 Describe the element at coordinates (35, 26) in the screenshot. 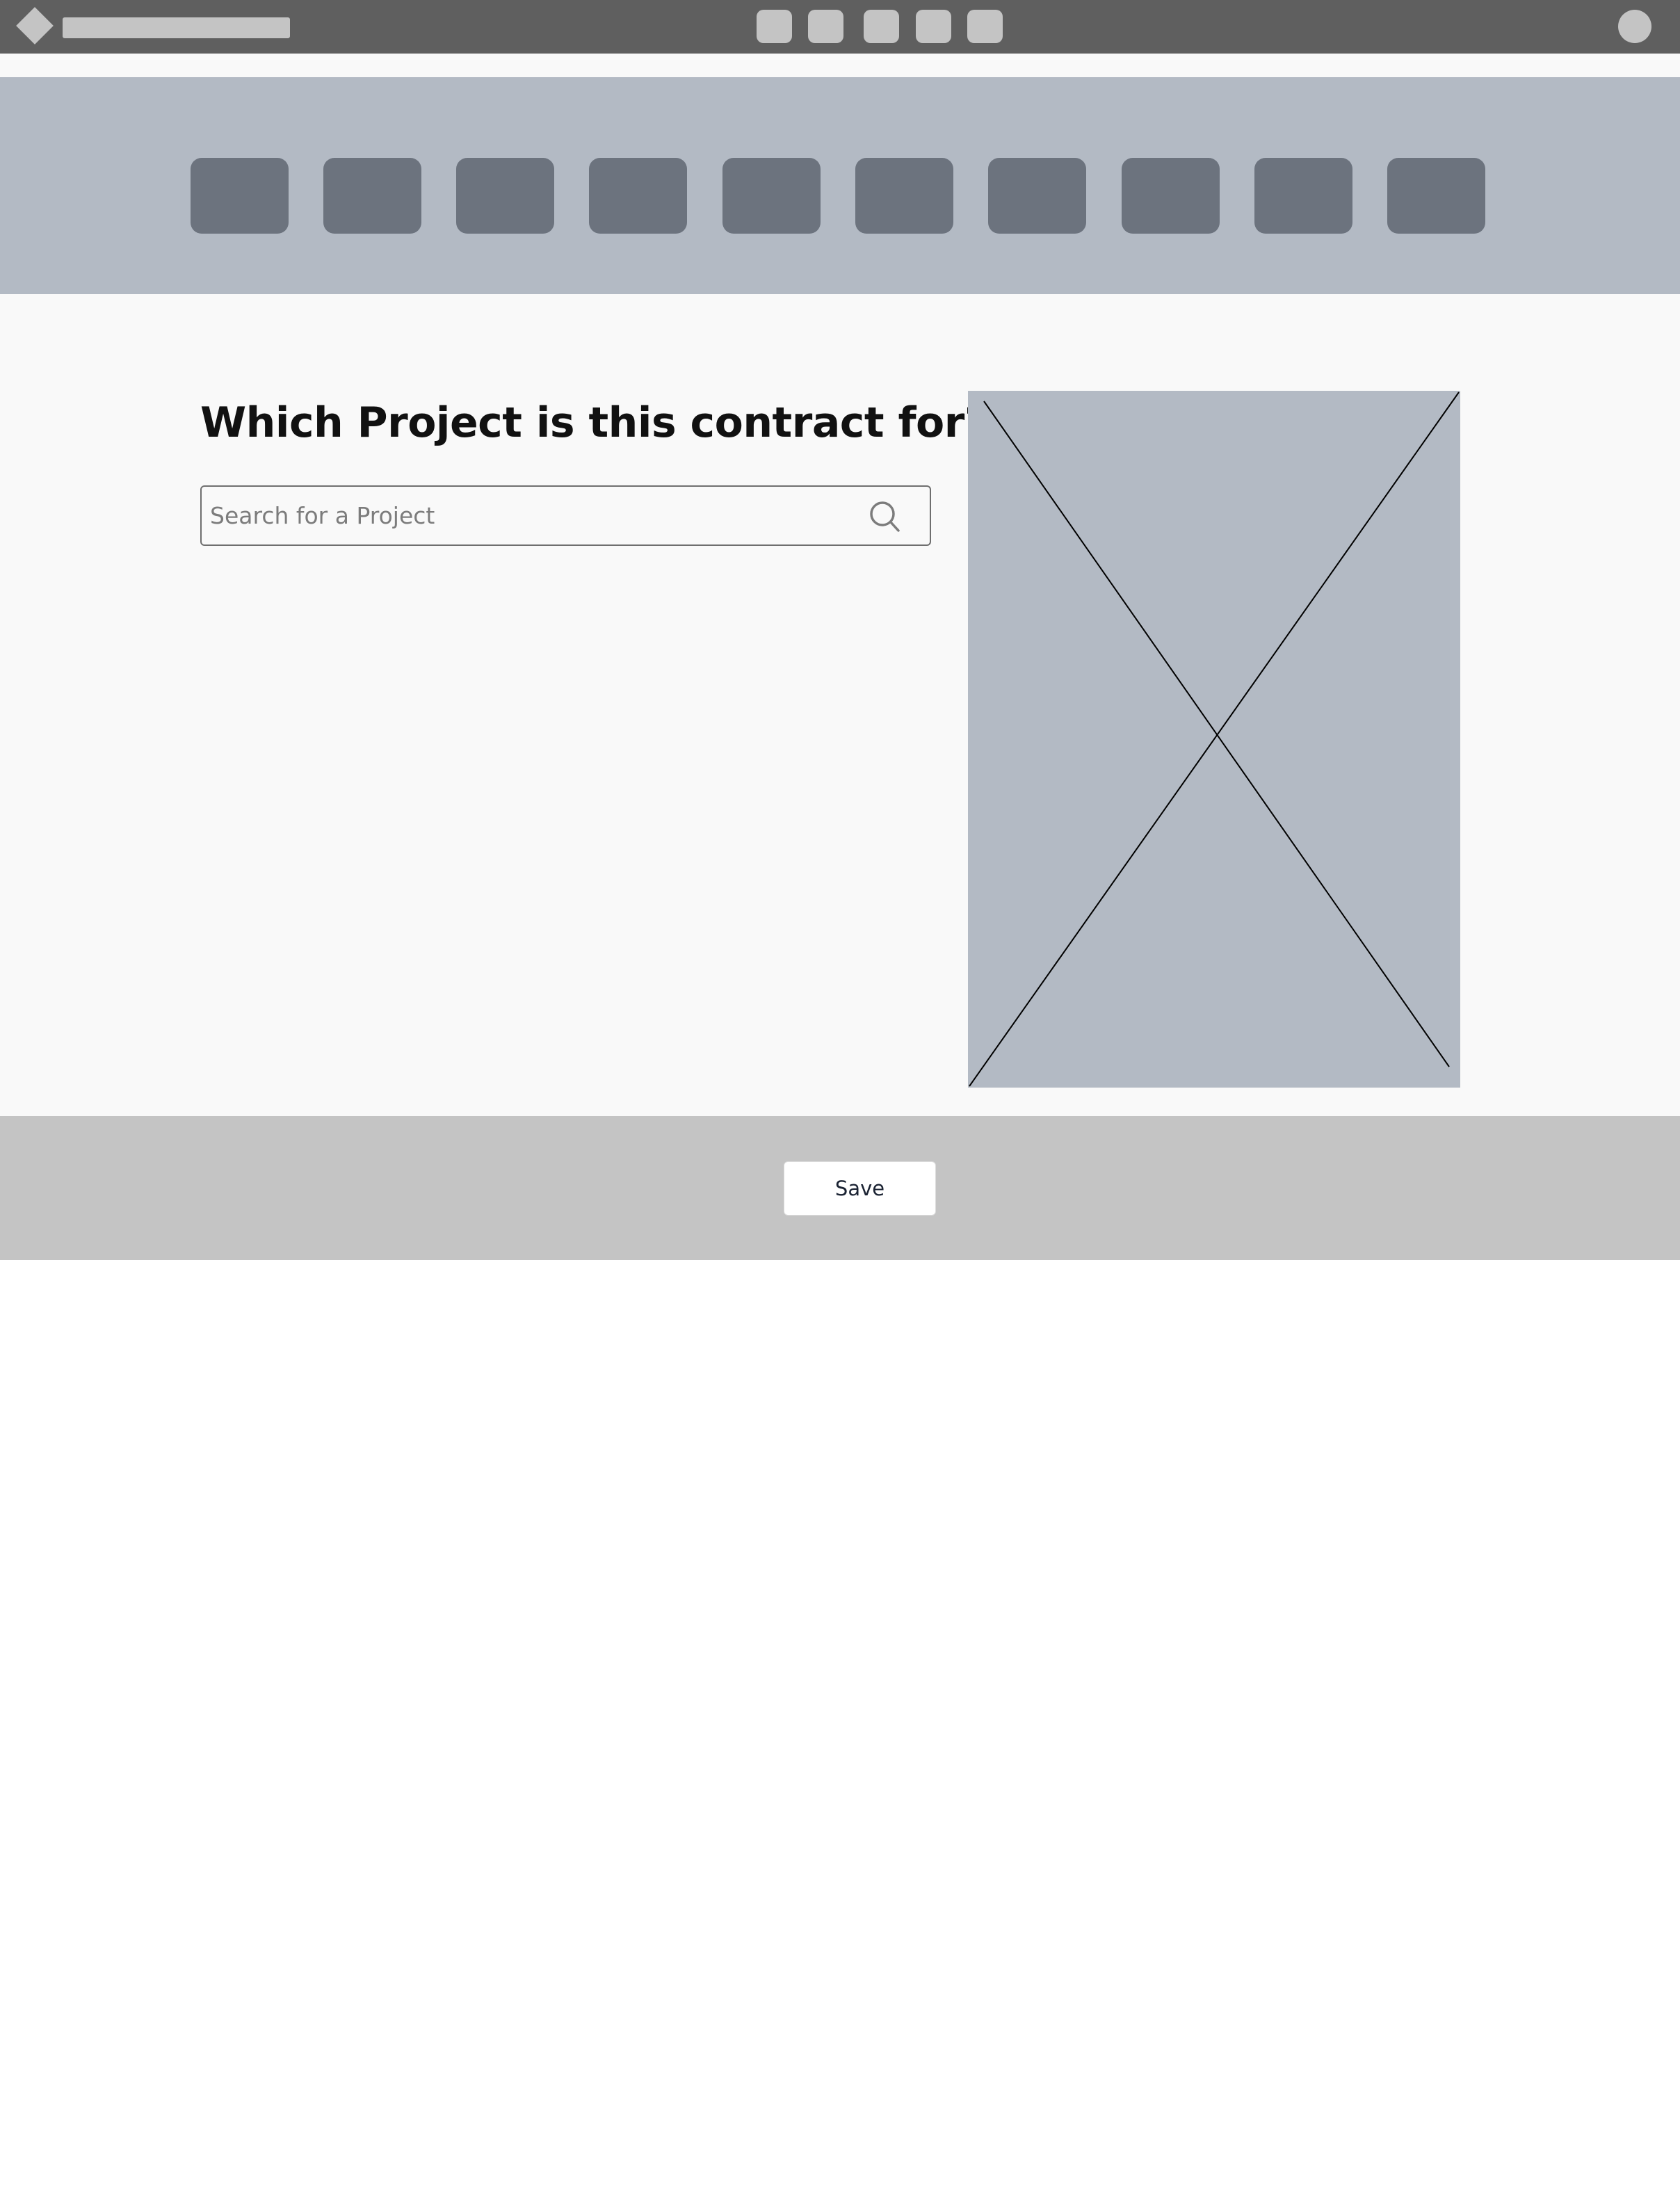

I see `logo-icon` at that location.